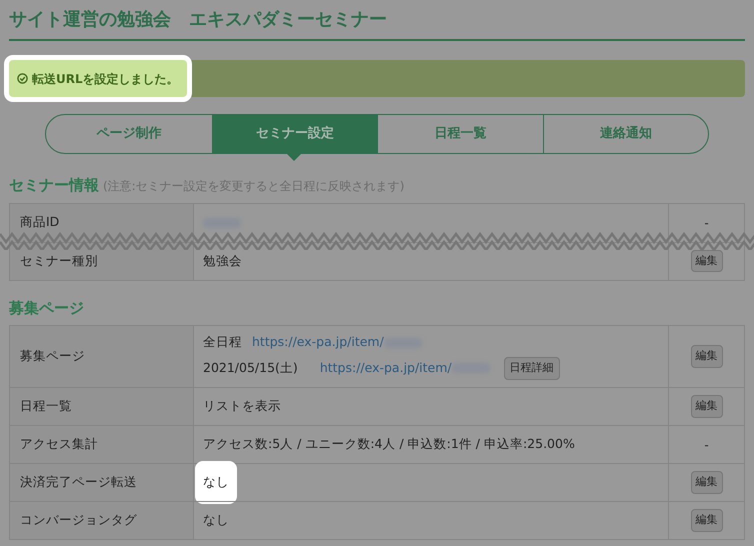 This screenshot has height=546, width=754. What do you see at coordinates (78, 482) in the screenshot?
I see `row-label: 決済完了ページ転送` at bounding box center [78, 482].